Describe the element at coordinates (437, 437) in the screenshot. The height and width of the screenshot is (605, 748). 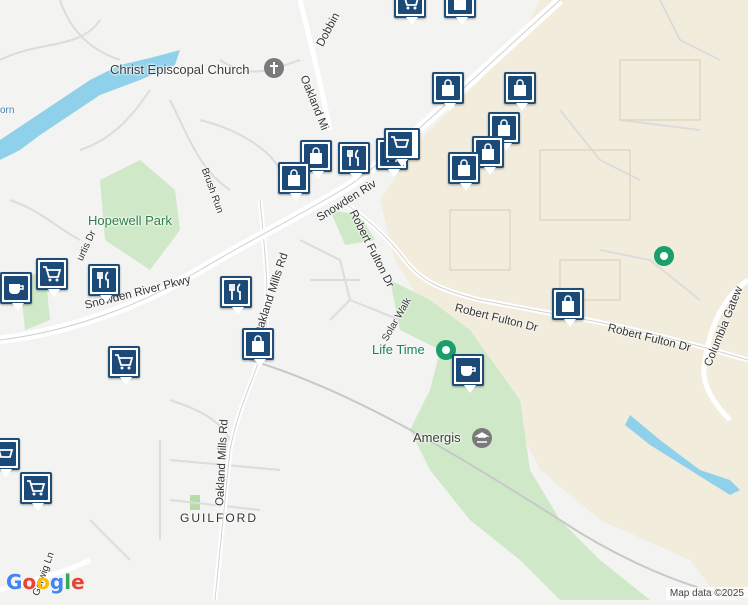
I see `poi-label-office: Amergis` at that location.